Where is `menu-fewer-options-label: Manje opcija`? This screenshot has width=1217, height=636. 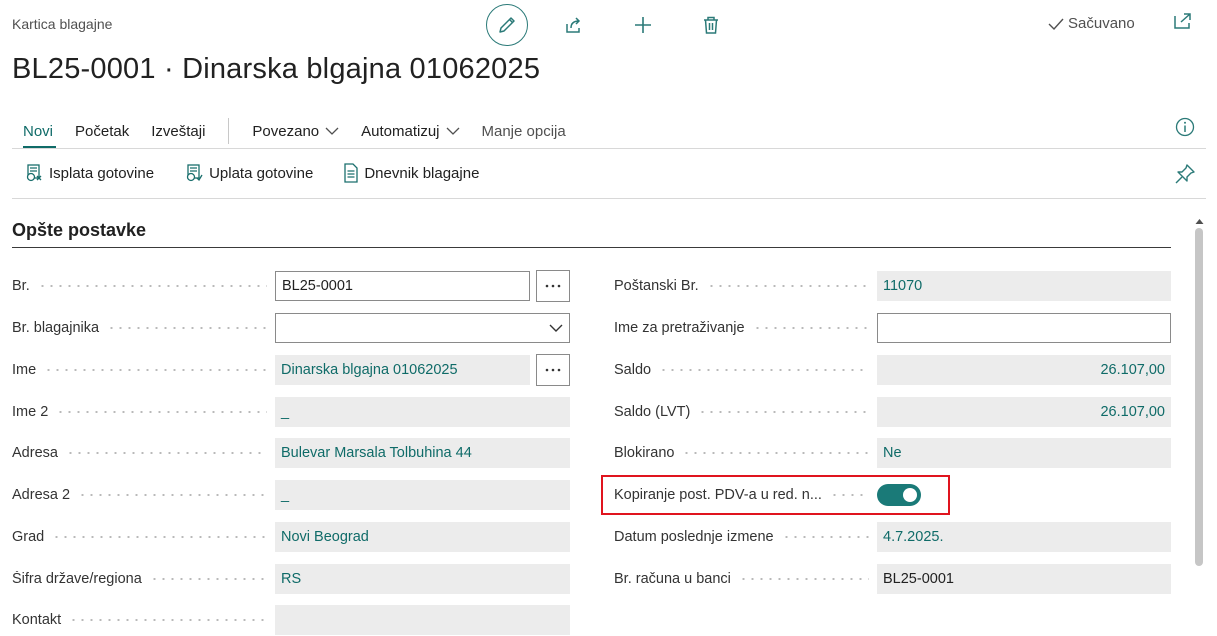
menu-fewer-options-label: Manje opcija is located at coordinates (523, 131).